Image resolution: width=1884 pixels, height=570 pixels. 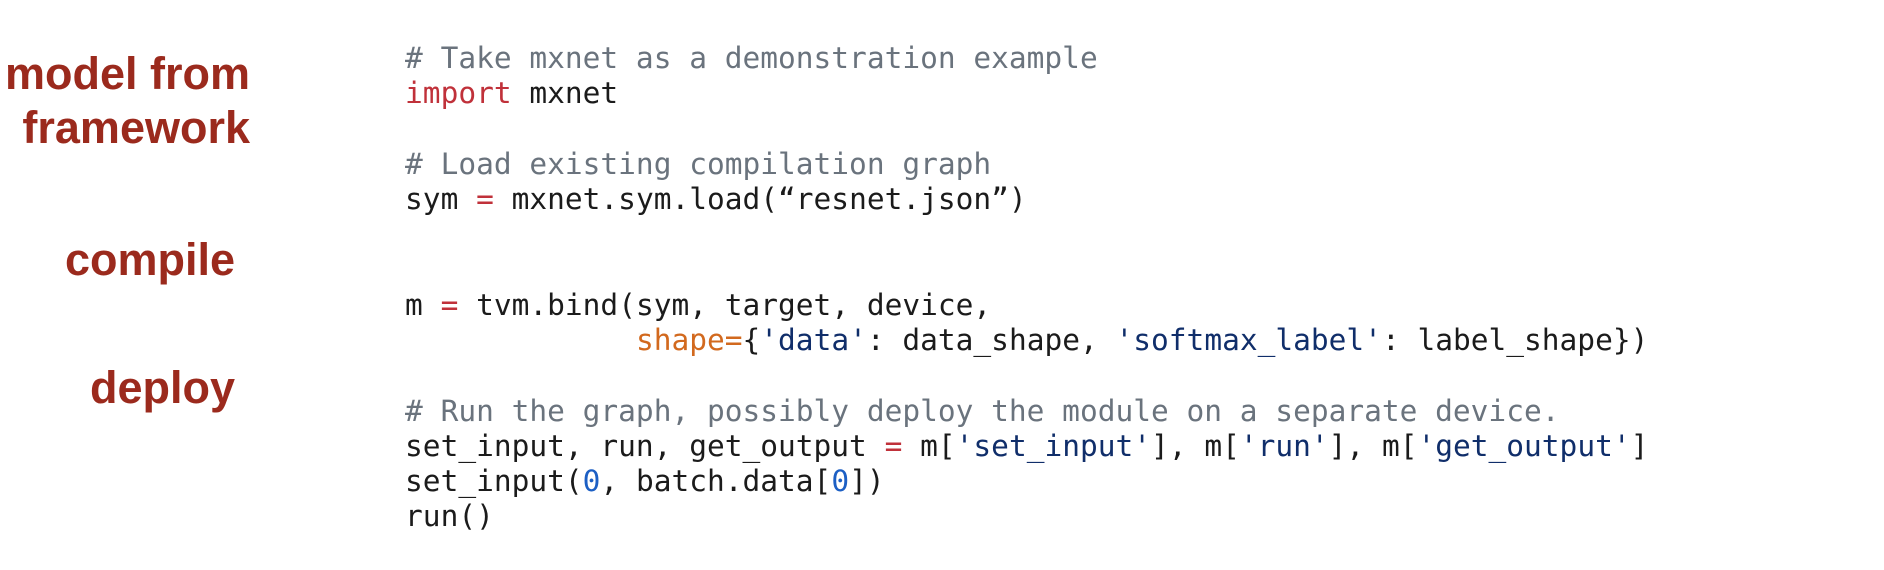 I want to click on string-literal: 'set_input', so click(x=1053, y=446).